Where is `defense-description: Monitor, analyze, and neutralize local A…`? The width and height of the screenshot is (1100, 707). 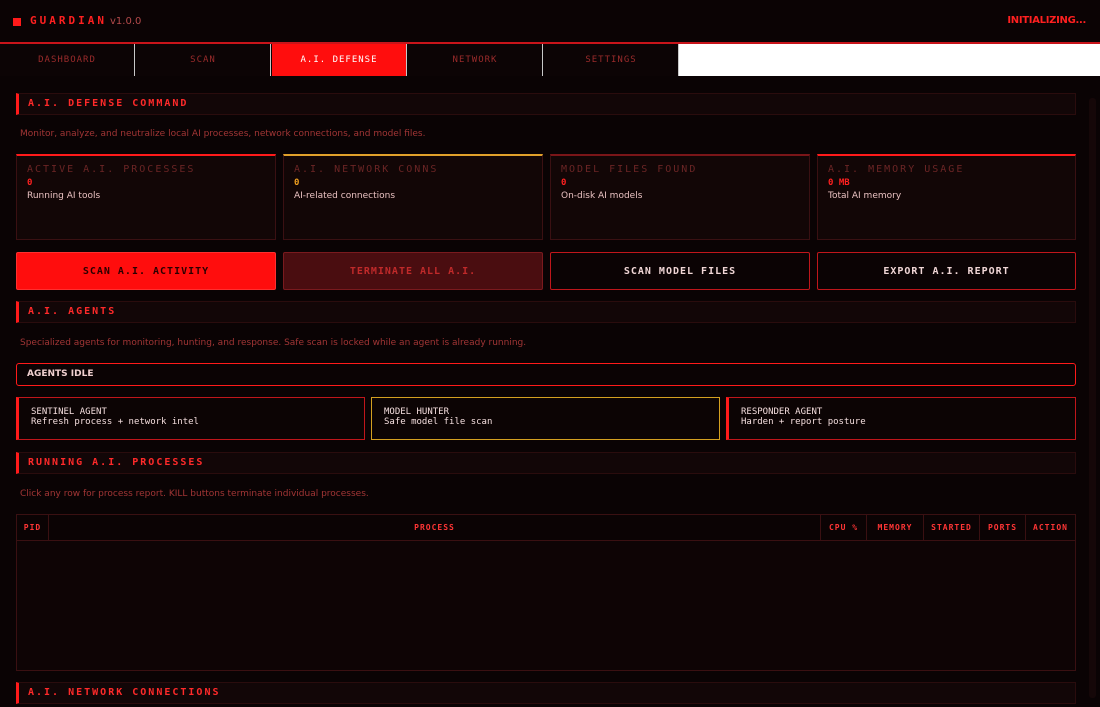 defense-description: Monitor, analyze, and neutralize local A… is located at coordinates (223, 134).